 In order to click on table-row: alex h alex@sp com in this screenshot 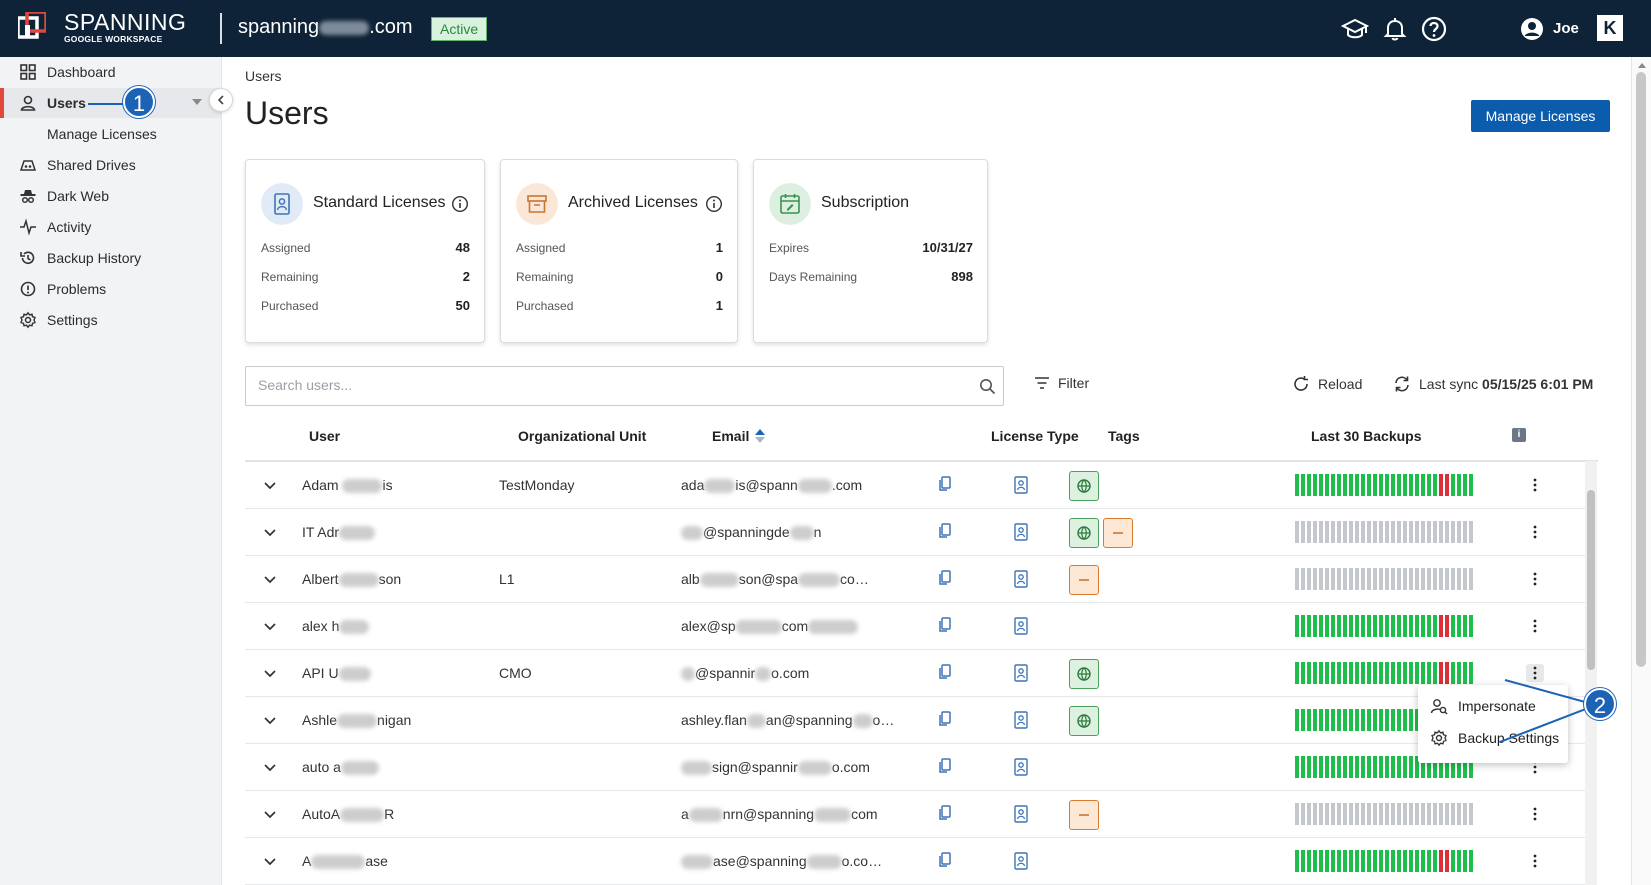, I will do `click(915, 626)`.